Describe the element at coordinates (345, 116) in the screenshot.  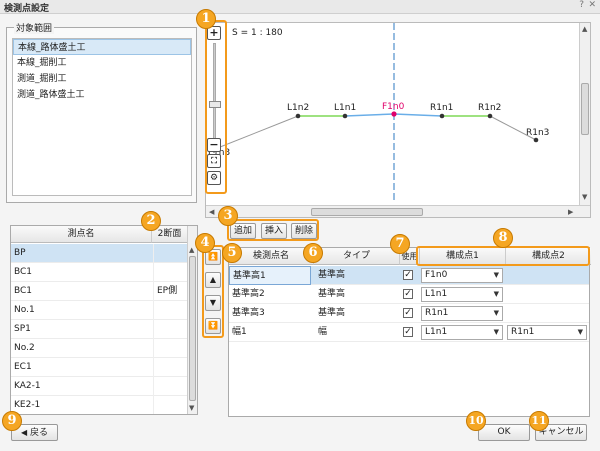
I see `point-l1n1` at that location.